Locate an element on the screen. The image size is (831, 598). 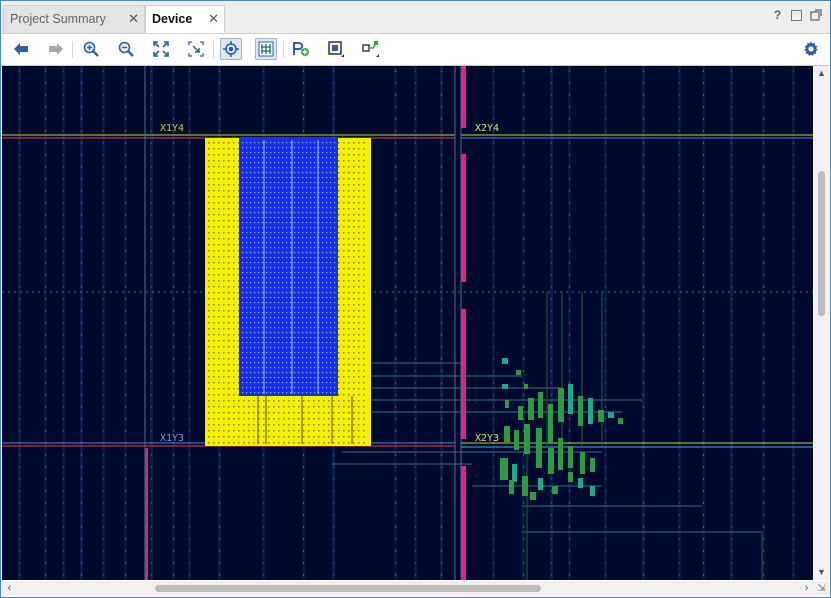
vertical-scroll-thumb is located at coordinates (821, 243).